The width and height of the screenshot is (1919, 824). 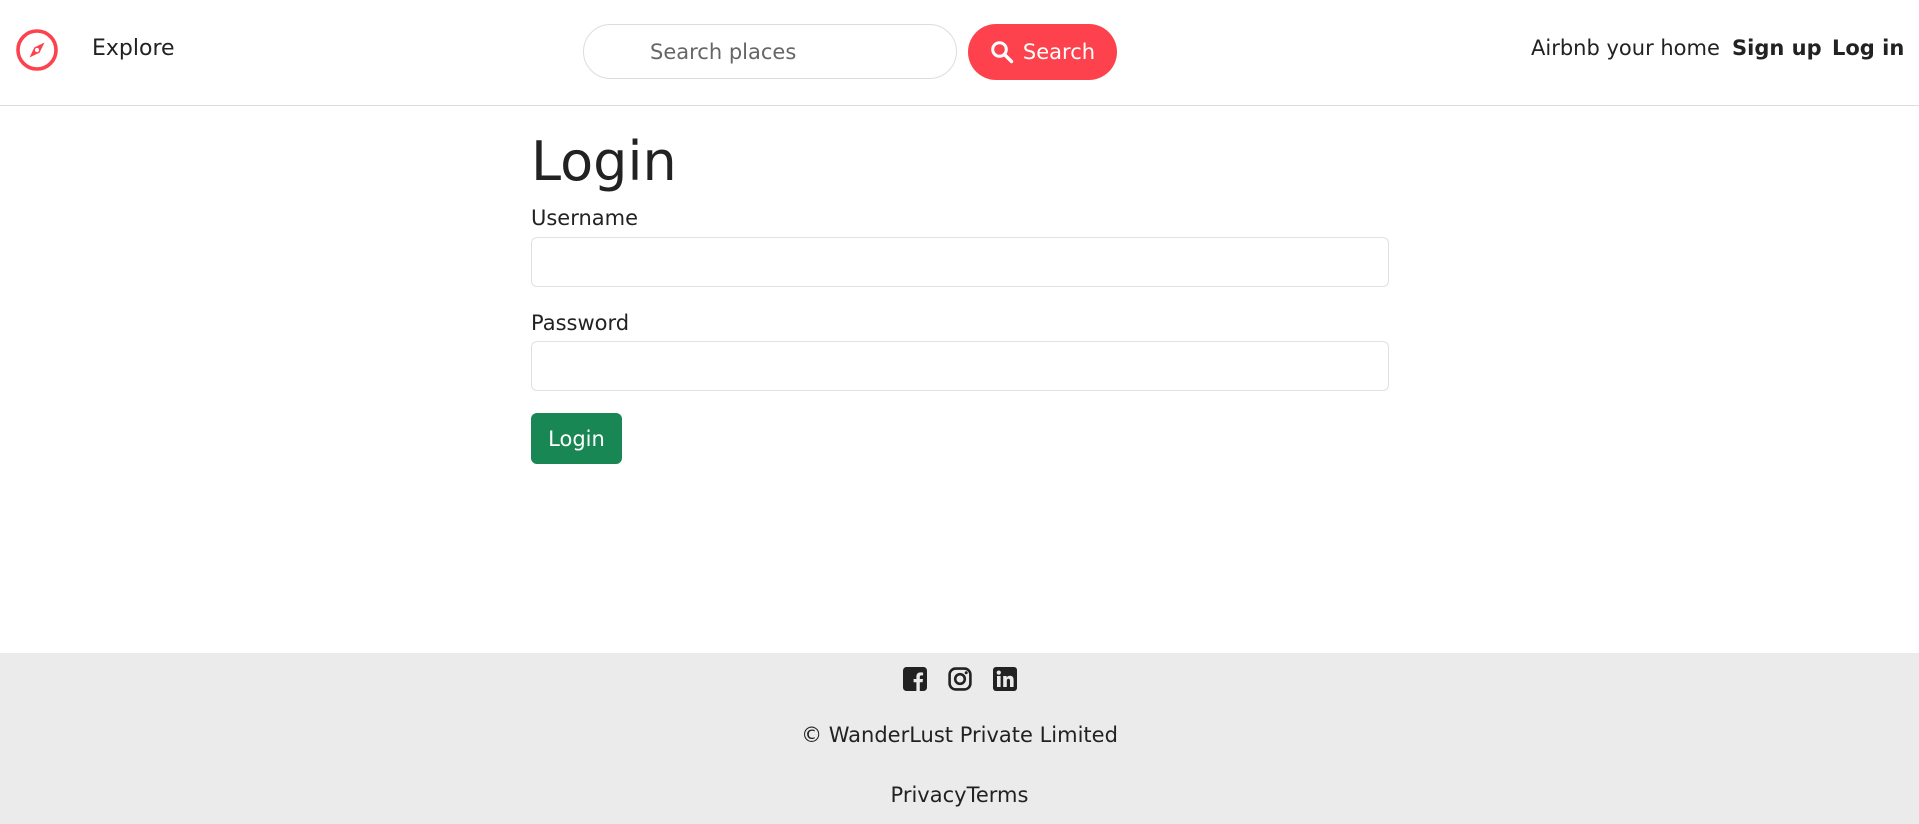 What do you see at coordinates (1868, 48) in the screenshot?
I see `nav-login-link: Log in` at bounding box center [1868, 48].